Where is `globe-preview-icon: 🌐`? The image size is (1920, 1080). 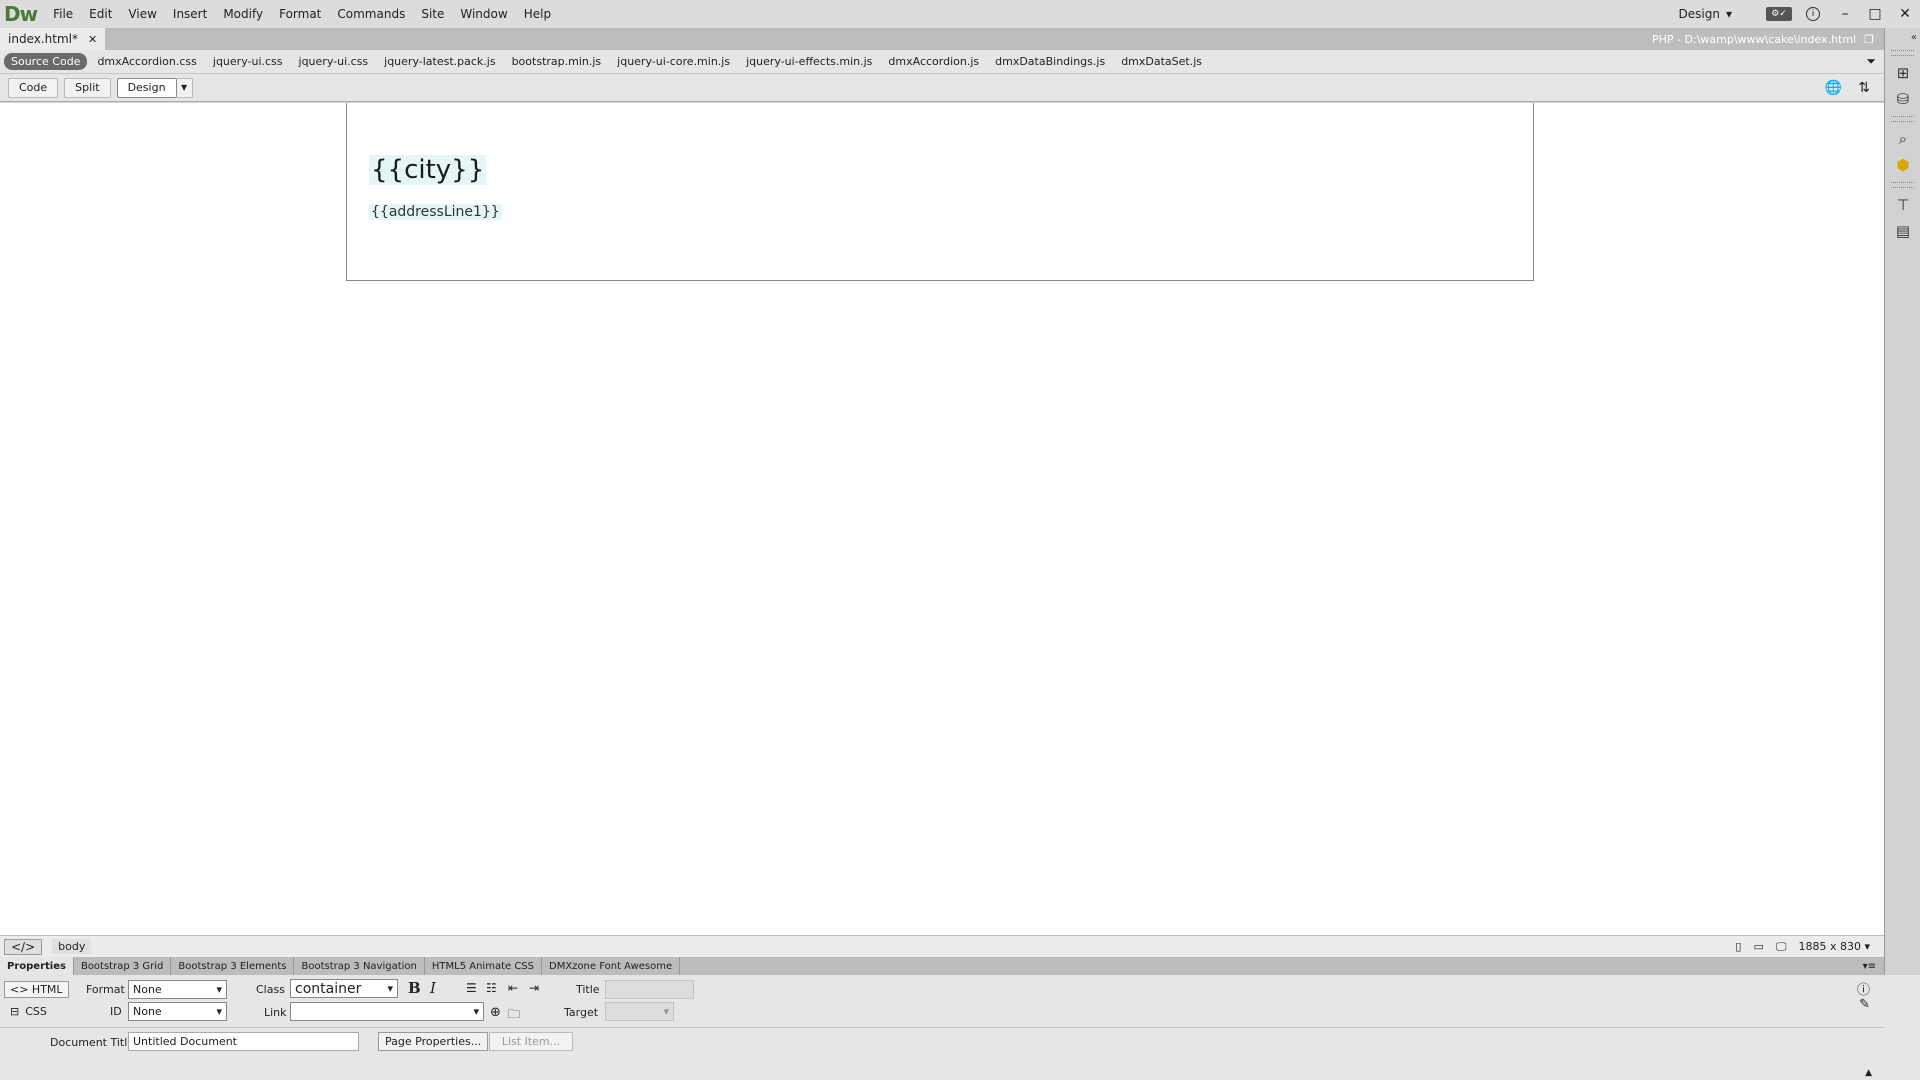 globe-preview-icon: 🌐 is located at coordinates (1833, 88).